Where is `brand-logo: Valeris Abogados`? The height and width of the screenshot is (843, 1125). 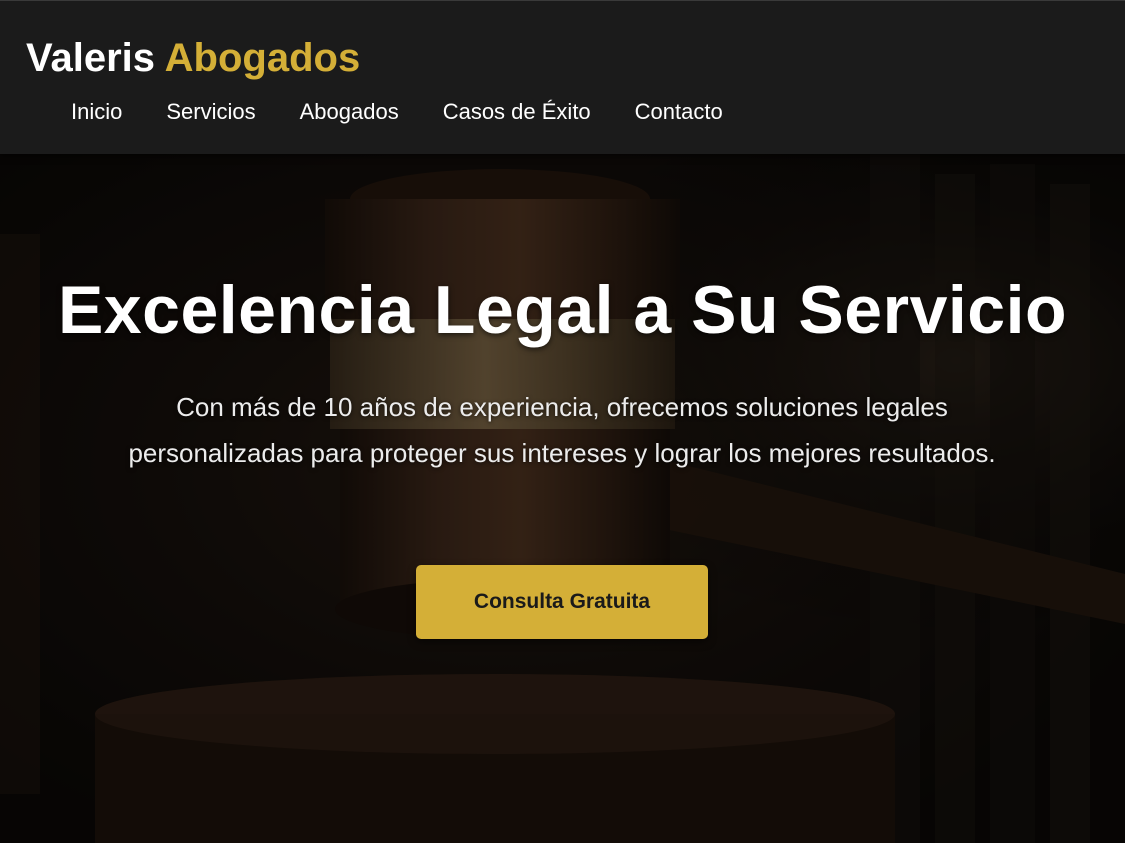 brand-logo: Valeris Abogados is located at coordinates (193, 58).